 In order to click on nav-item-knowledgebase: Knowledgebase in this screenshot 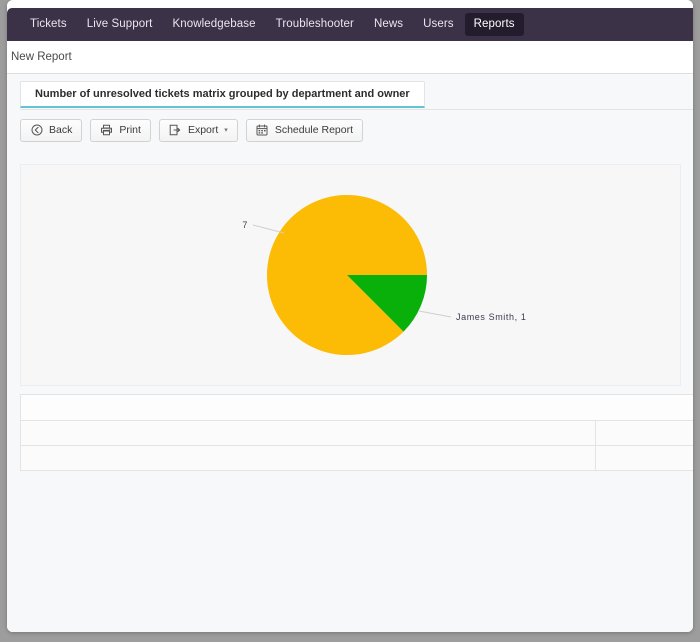, I will do `click(213, 25)`.